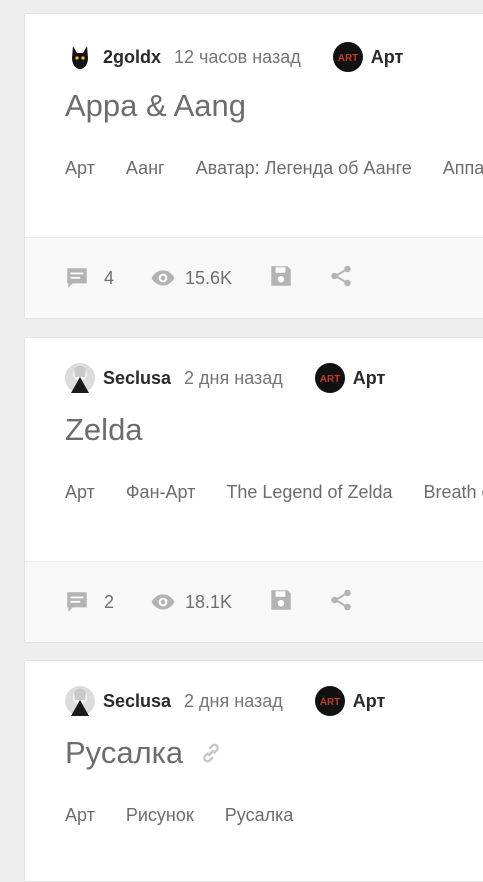 The width and height of the screenshot is (483, 882). I want to click on post-time: 12 часов назад, so click(237, 57).